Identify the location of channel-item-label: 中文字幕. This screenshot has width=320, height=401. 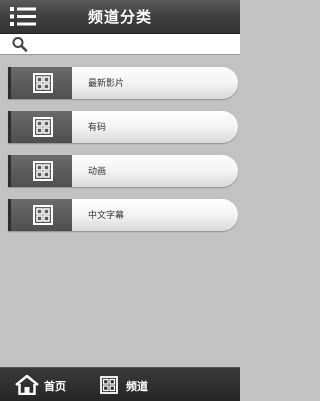
(106, 216).